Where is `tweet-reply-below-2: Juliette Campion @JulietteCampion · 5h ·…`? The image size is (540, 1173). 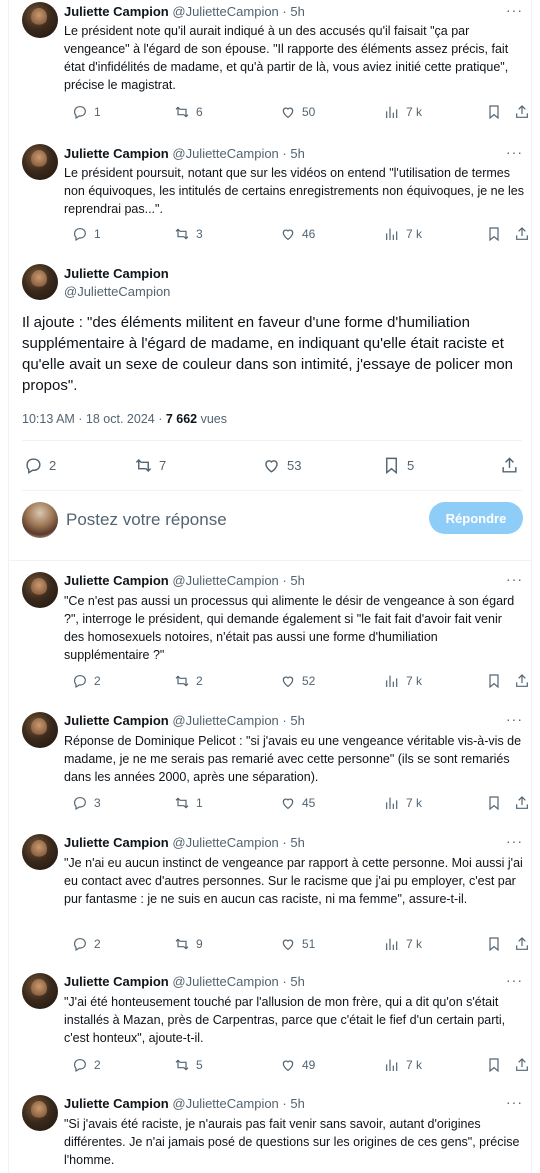
tweet-reply-below-2: Juliette Campion @JulietteCampion · 5h ·… is located at coordinates (269, 764).